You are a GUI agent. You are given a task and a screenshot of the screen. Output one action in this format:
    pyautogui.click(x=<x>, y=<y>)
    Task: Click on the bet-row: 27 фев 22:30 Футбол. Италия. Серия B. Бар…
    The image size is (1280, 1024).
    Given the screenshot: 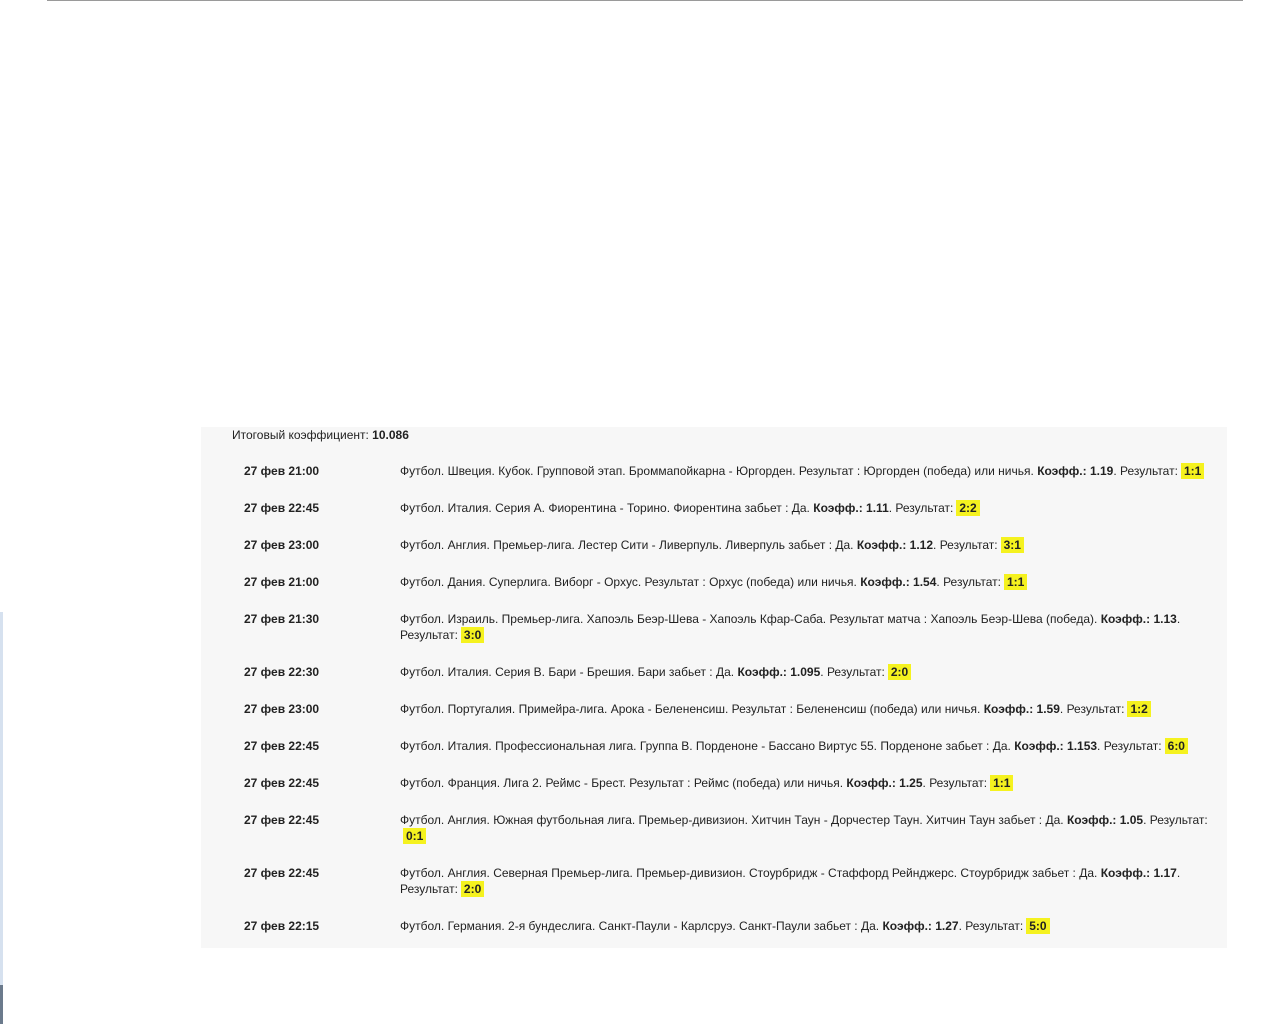 What is the action you would take?
    pyautogui.click(x=714, y=672)
    